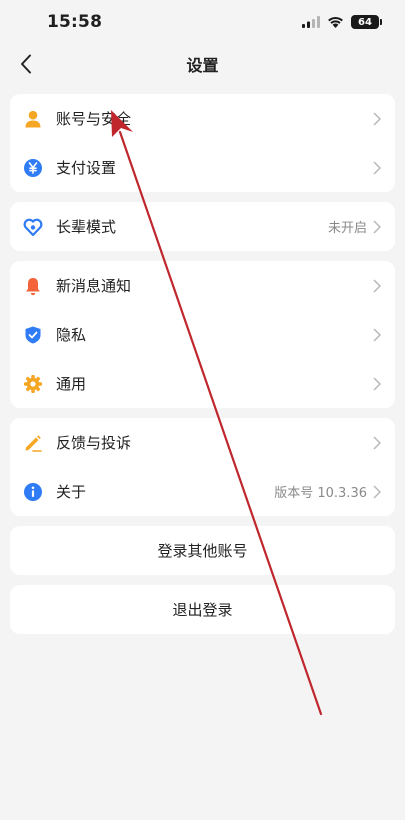 The width and height of the screenshot is (405, 820). I want to click on wifi-icon, so click(335, 22).